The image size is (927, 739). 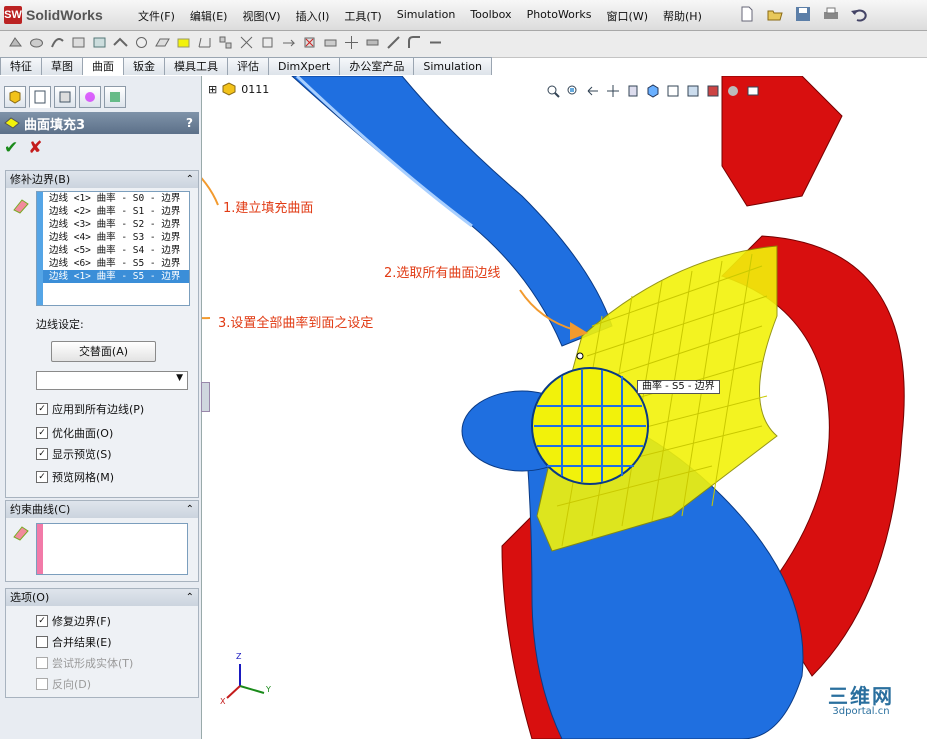 I want to click on display-style-icon, so click(x=673, y=91).